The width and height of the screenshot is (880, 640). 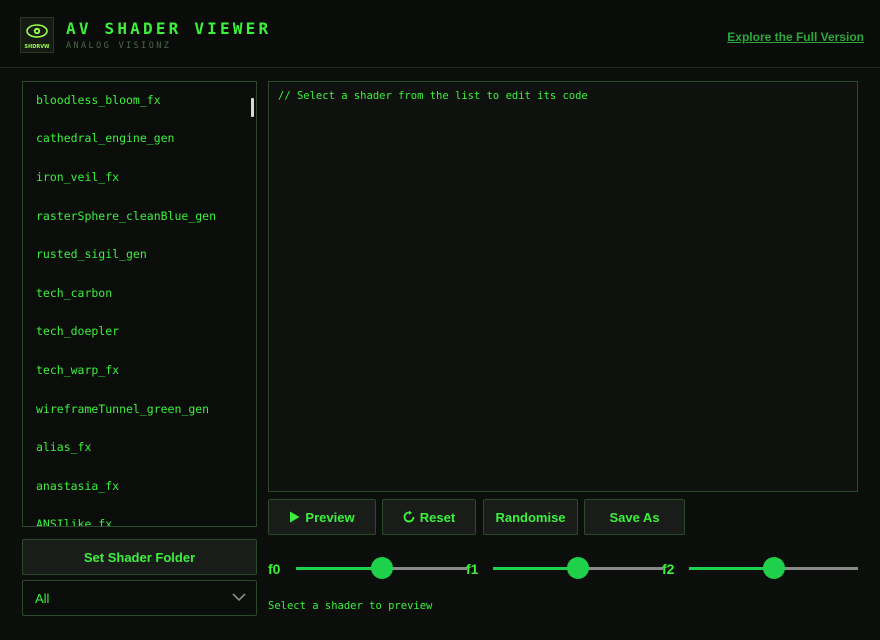 I want to click on slider-f2, so click(x=773, y=568).